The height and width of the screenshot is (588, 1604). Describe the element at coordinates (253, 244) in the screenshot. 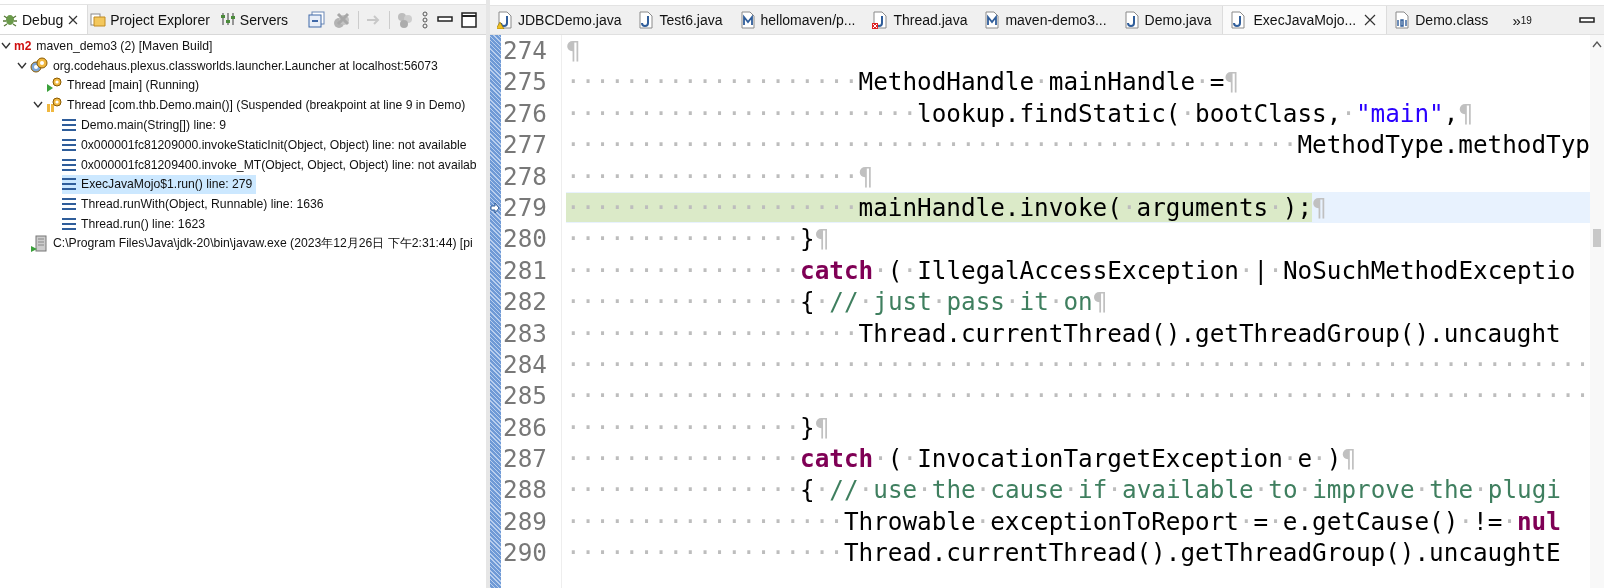

I see `tree-item: C:\Program Files\Java\jdk-20\bin\javaw.exe (2023年12月26日 下午2:31:44) [pi` at that location.